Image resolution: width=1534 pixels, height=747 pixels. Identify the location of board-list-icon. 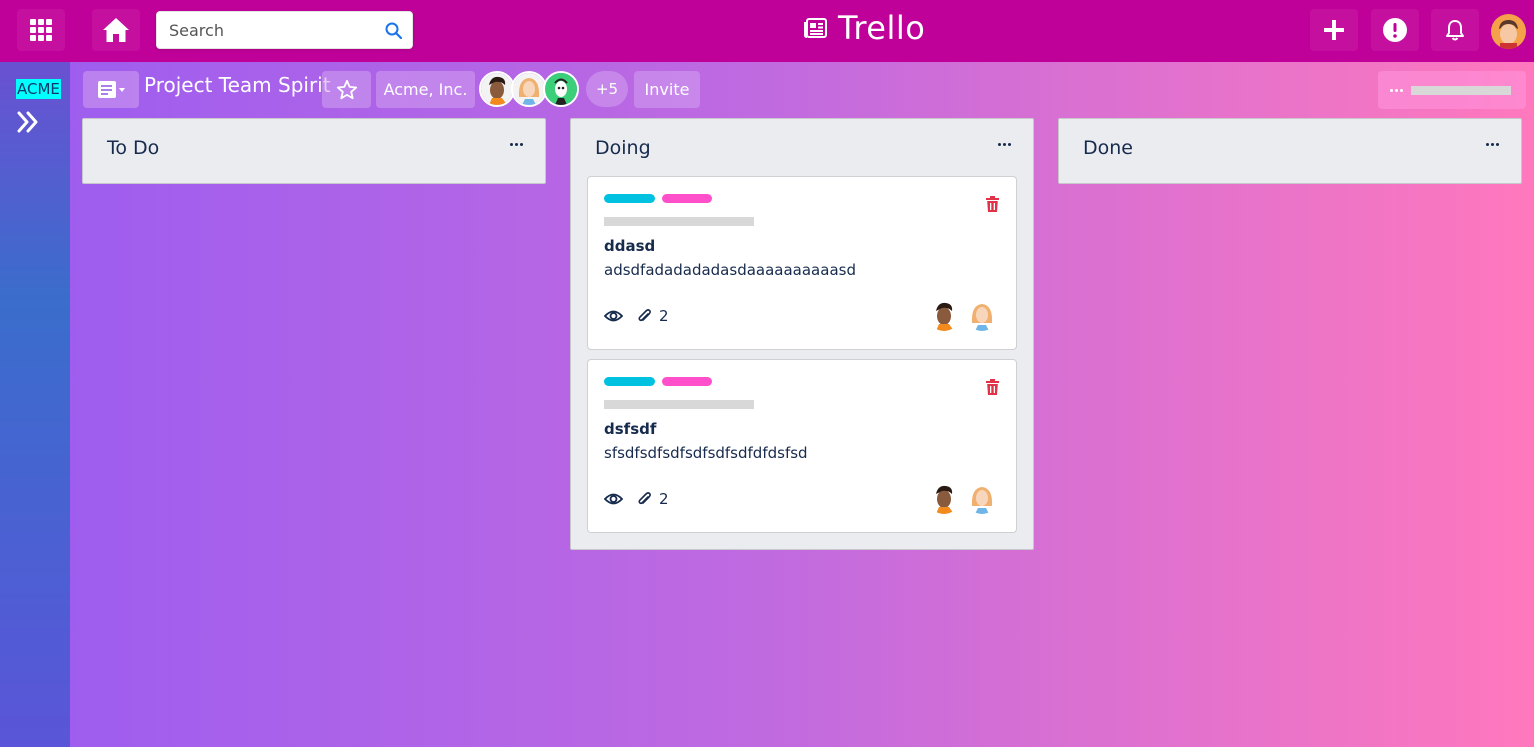
(111, 89).